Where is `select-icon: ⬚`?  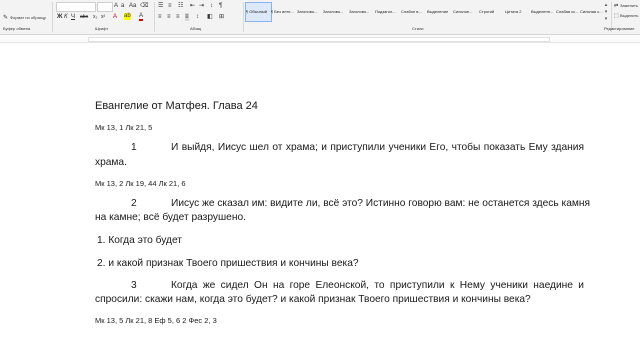 select-icon: ⬚ is located at coordinates (616, 16).